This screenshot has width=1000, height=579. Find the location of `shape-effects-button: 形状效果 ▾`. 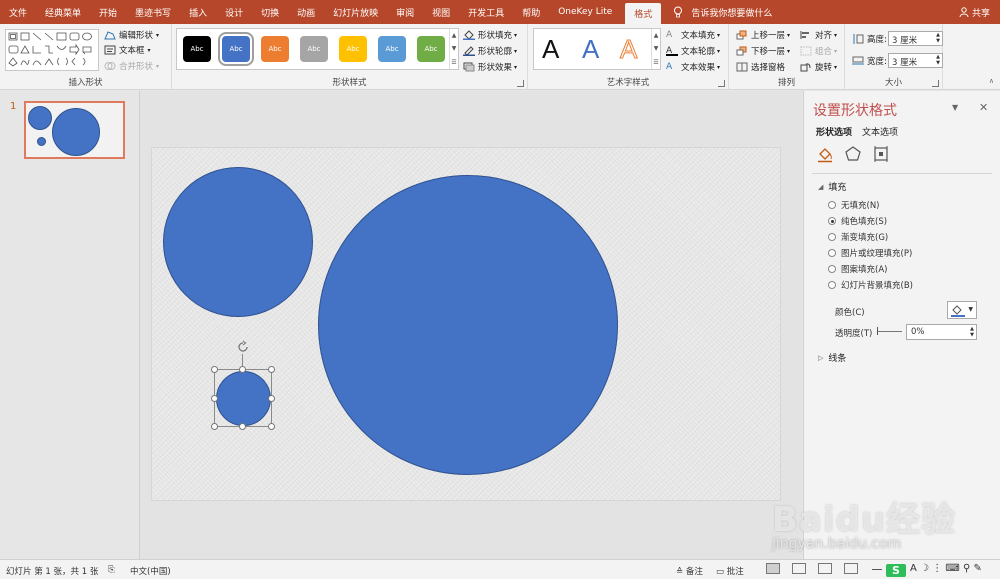

shape-effects-button: 形状效果 ▾ is located at coordinates (490, 67).